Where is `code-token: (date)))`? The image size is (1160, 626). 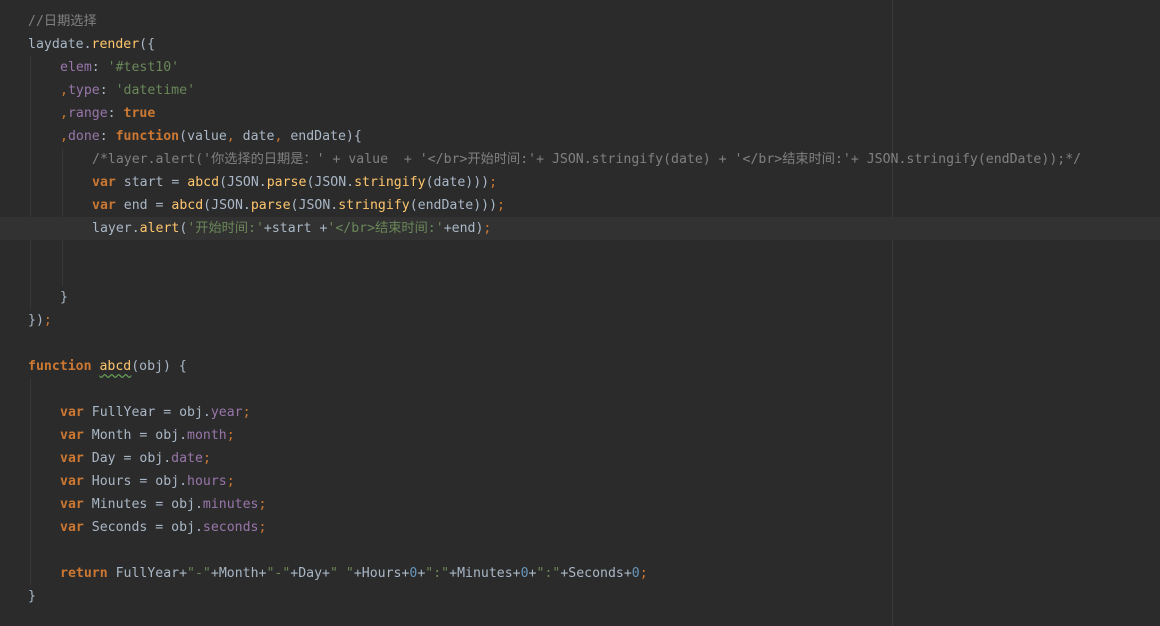
code-token: (date))) is located at coordinates (457, 182).